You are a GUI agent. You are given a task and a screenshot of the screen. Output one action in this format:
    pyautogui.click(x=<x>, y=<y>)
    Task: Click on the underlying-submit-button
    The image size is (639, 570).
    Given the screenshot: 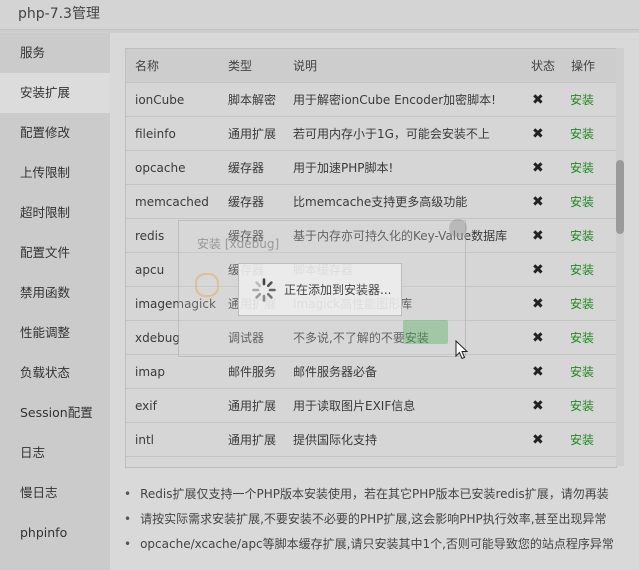 What is the action you would take?
    pyautogui.click(x=425, y=332)
    